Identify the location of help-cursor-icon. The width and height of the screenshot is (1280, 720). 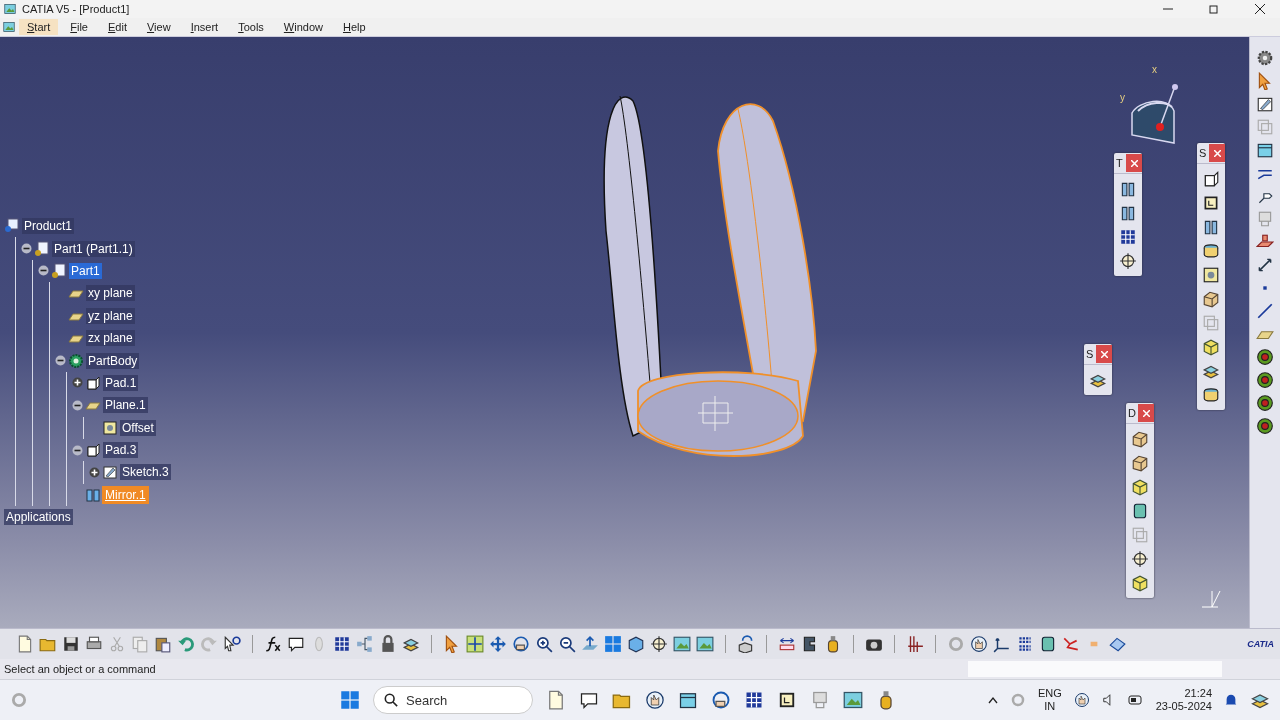
(232, 644).